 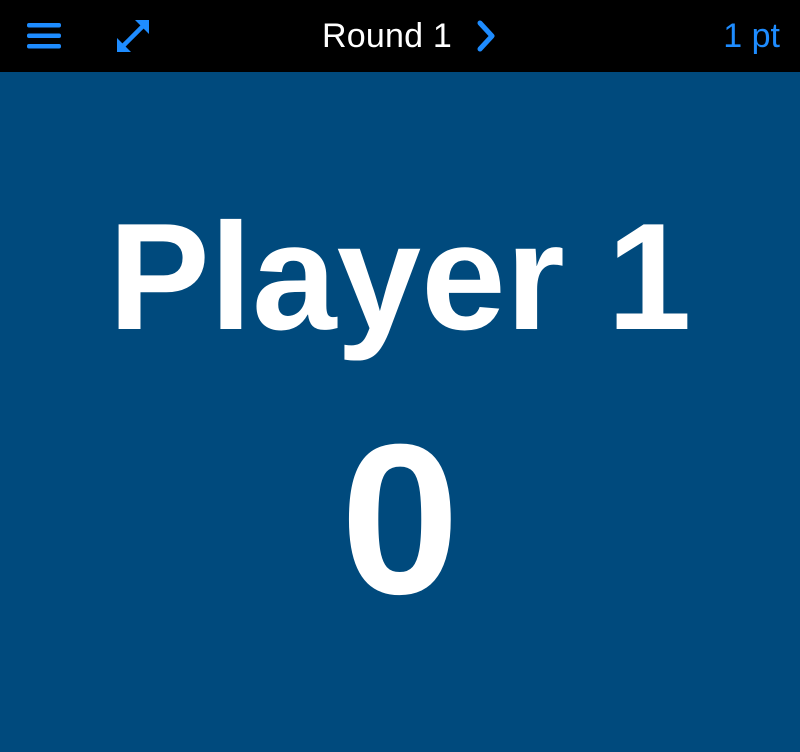 I want to click on chevron-right-icon, so click(x=486, y=36).